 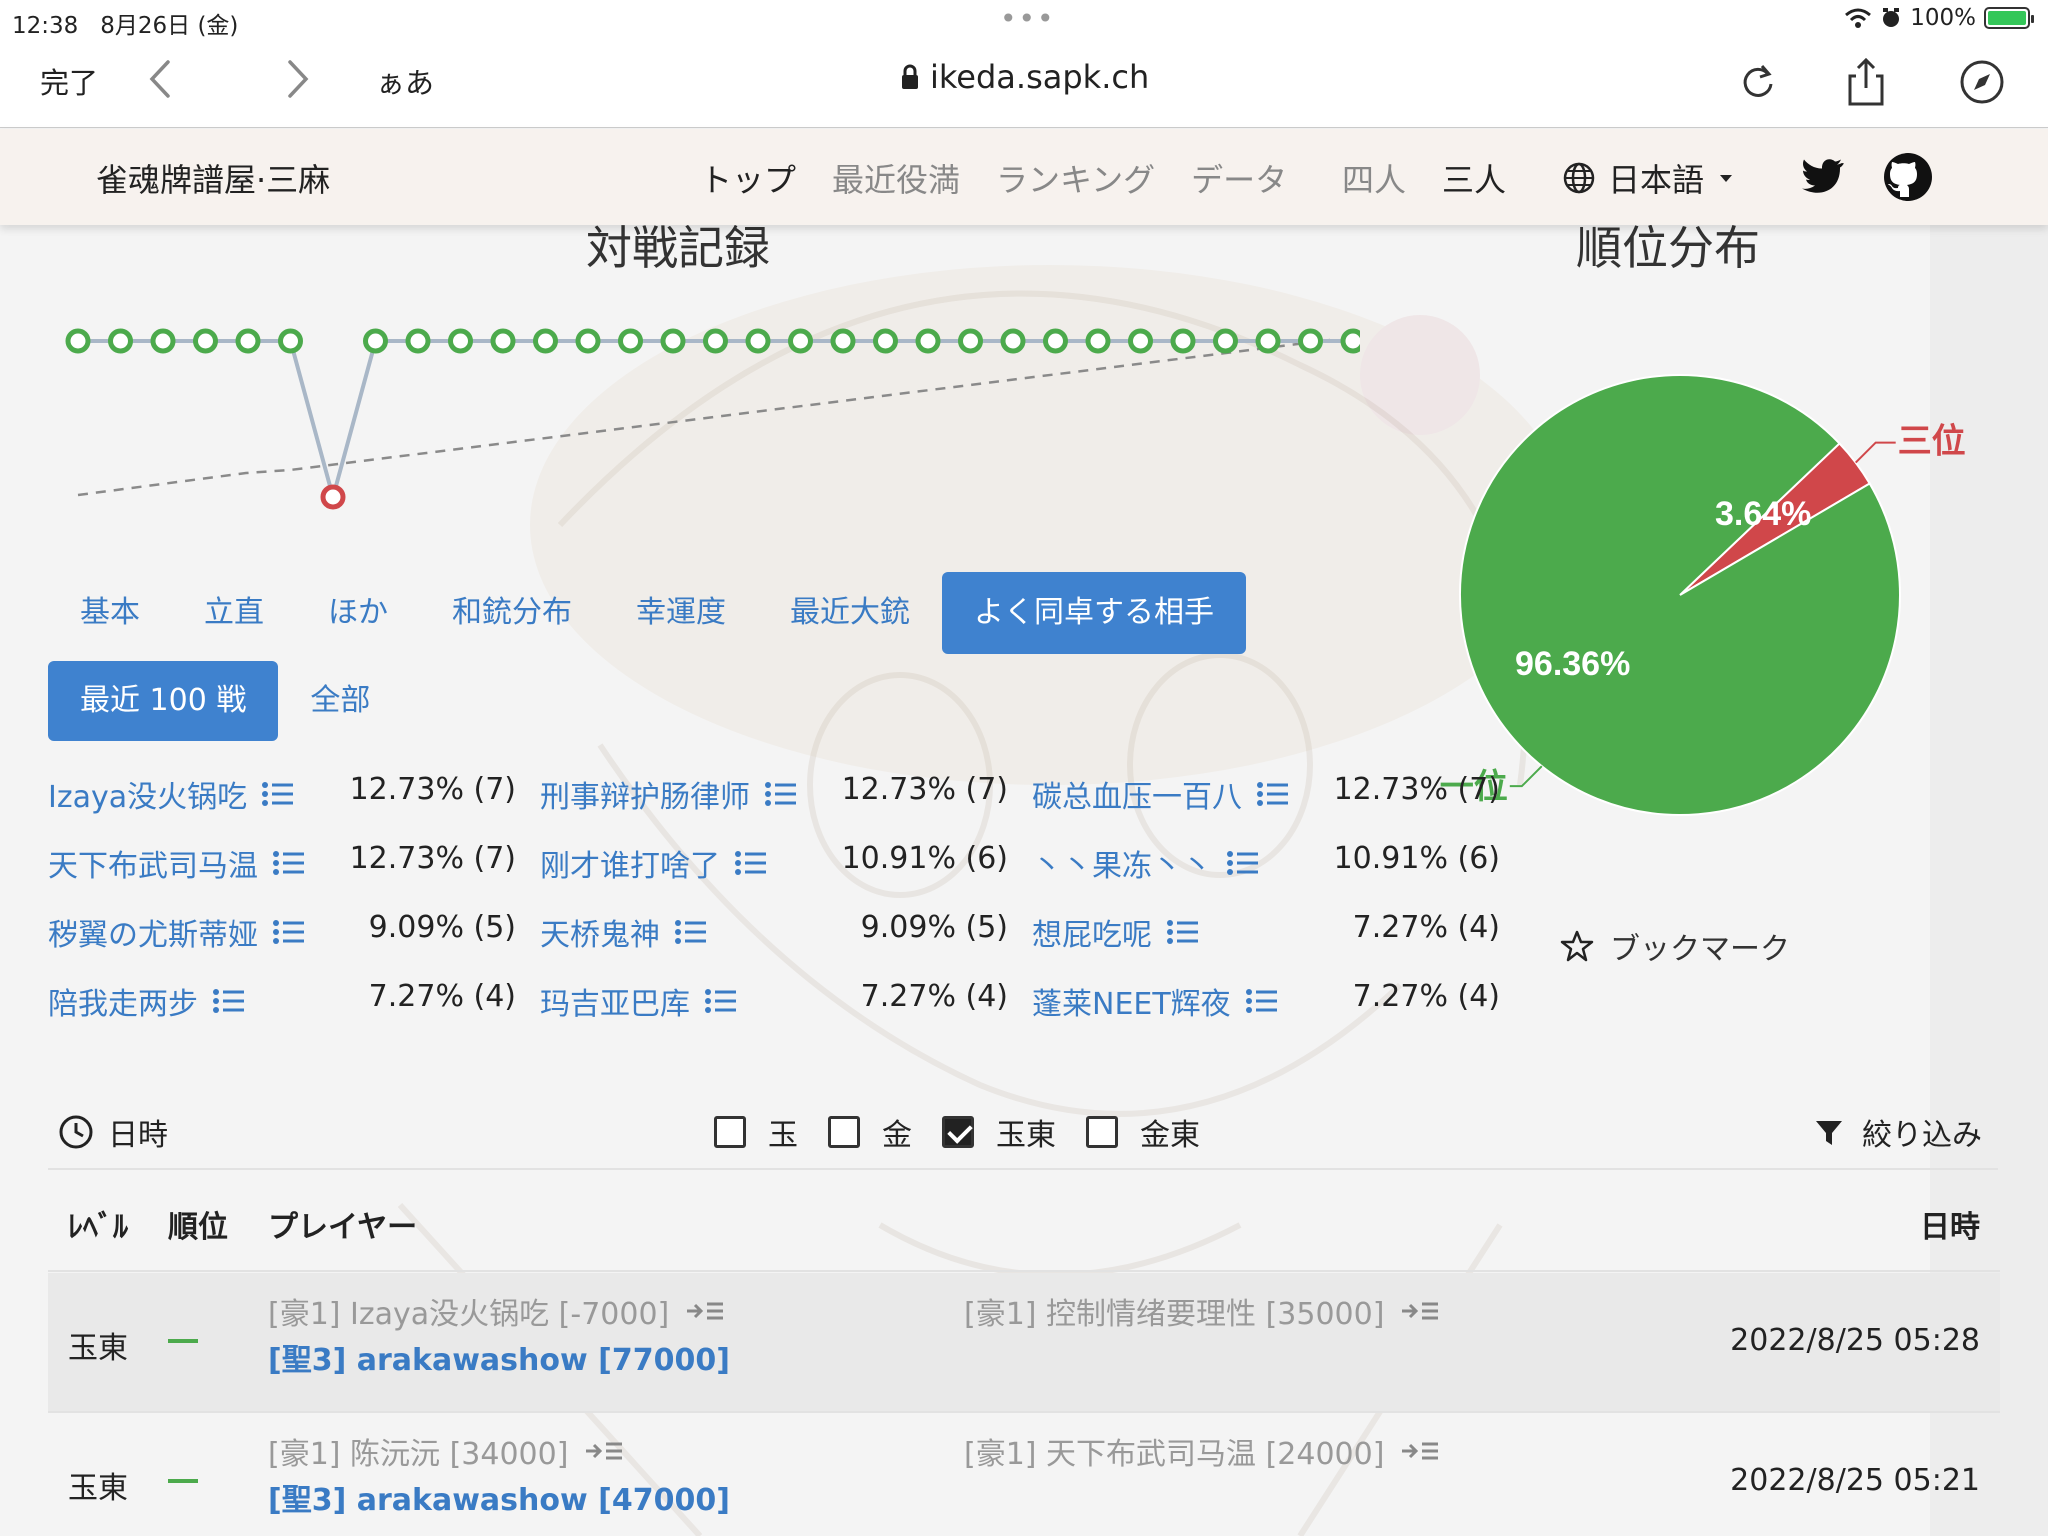 I want to click on reload-icon, so click(x=1758, y=82).